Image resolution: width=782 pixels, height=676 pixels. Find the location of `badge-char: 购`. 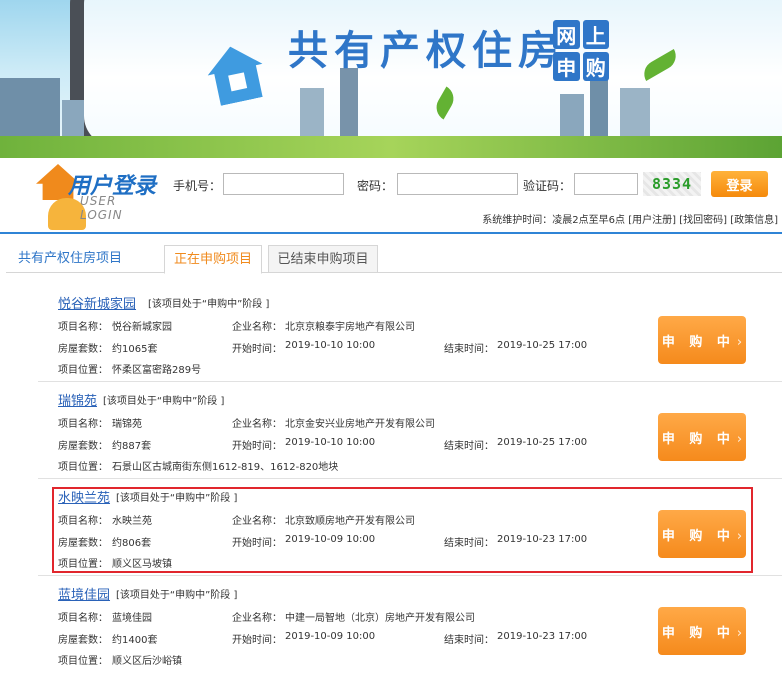

badge-char: 购 is located at coordinates (595, 66).